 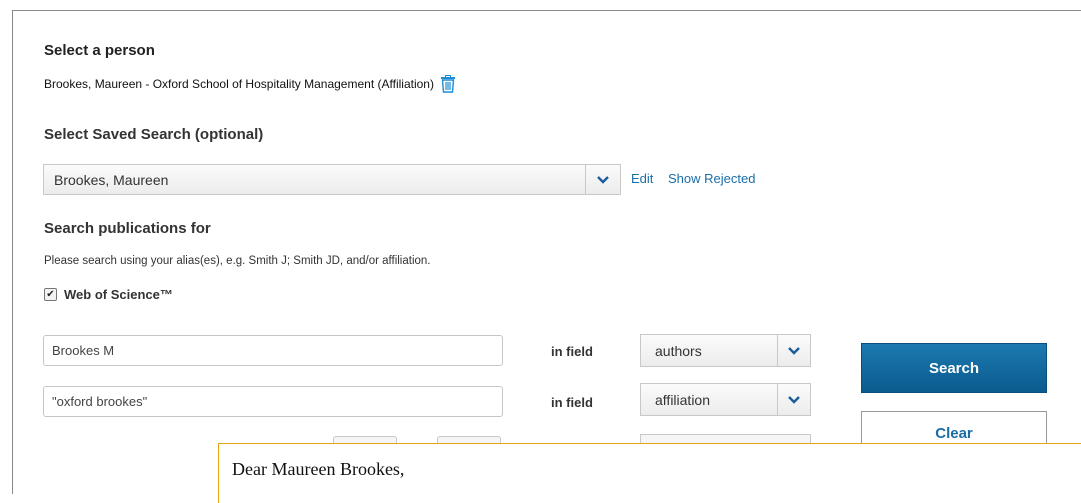 What do you see at coordinates (273, 350) in the screenshot?
I see `author-search-input: Brookes M` at bounding box center [273, 350].